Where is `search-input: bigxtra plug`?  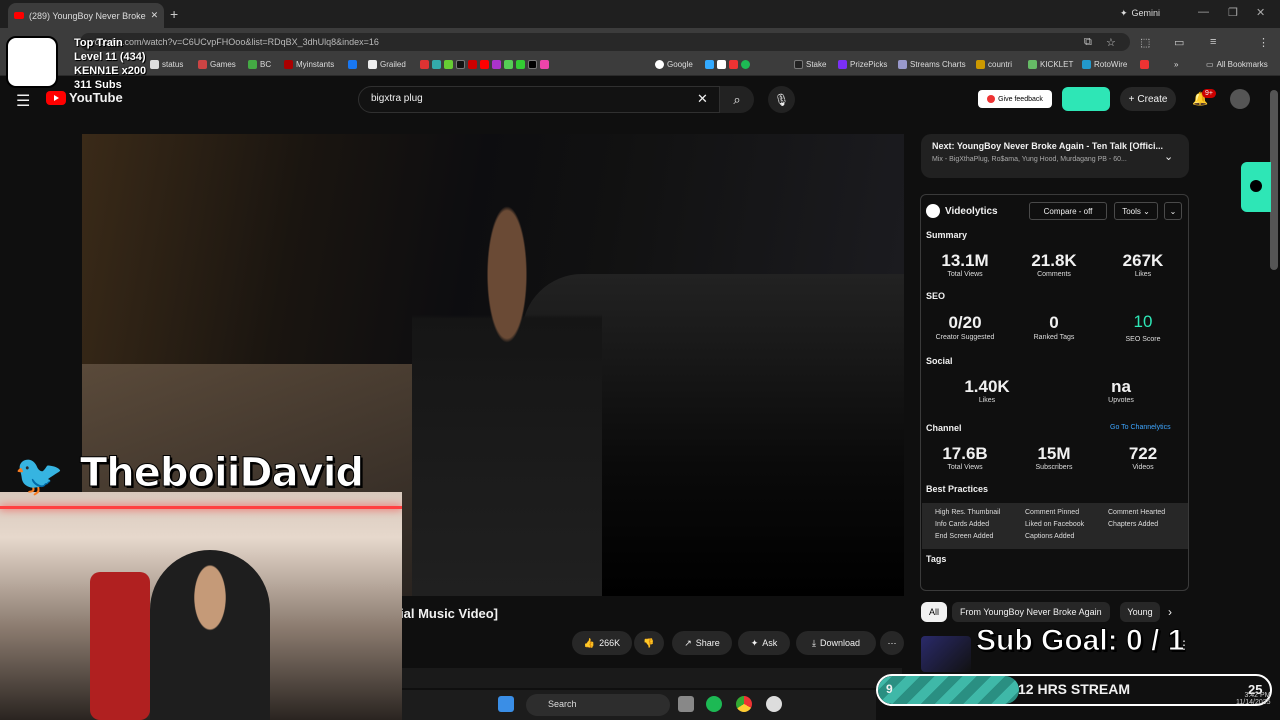 search-input: bigxtra plug is located at coordinates (539, 99).